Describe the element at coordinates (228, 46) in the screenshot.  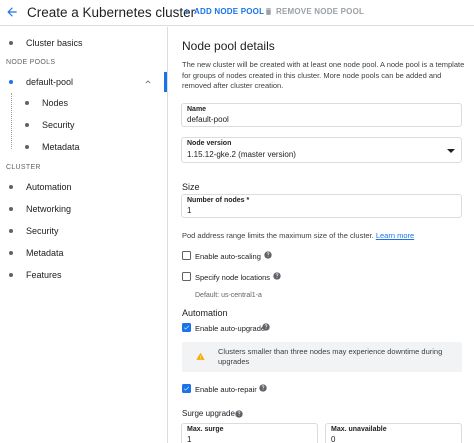
I see `section-title: Node pool details` at that location.